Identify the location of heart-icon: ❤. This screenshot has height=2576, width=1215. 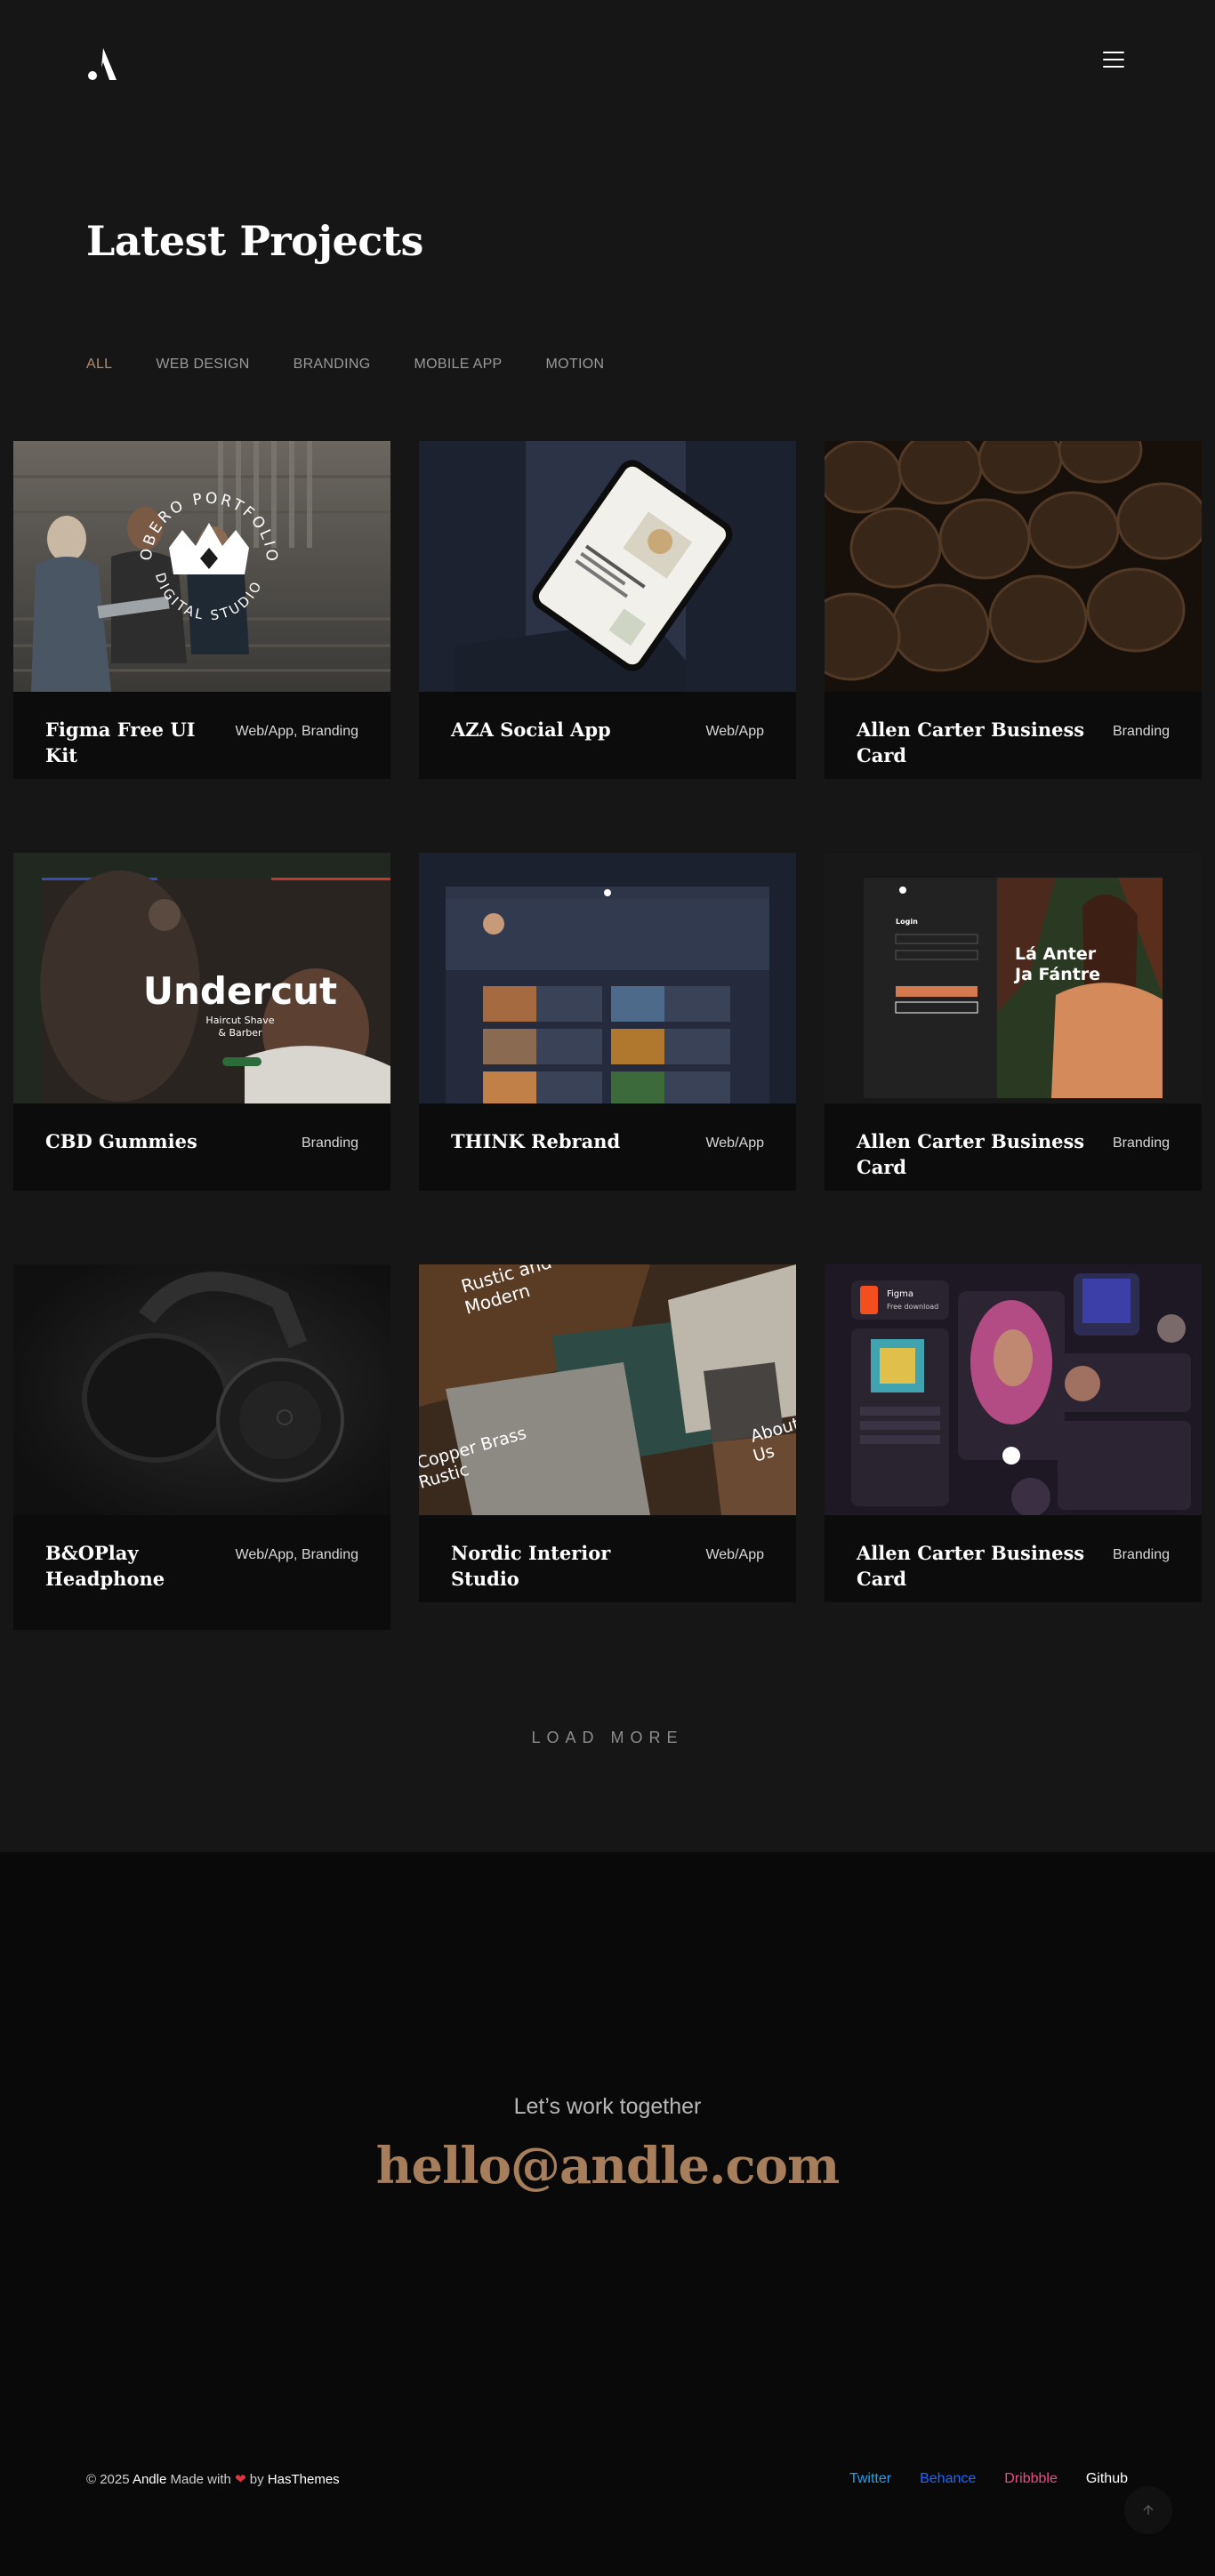
(240, 2479).